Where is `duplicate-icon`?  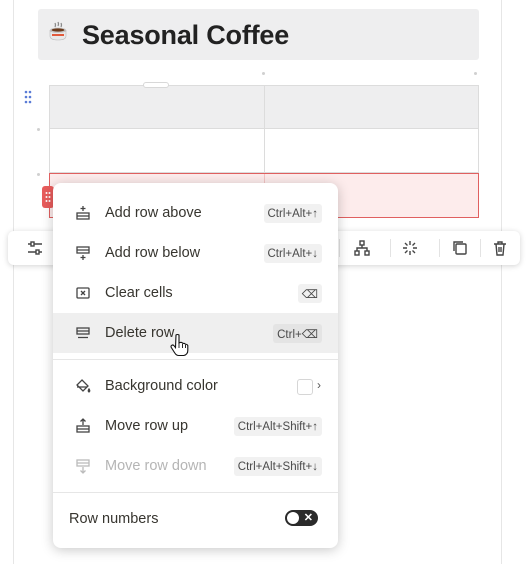 duplicate-icon is located at coordinates (460, 248).